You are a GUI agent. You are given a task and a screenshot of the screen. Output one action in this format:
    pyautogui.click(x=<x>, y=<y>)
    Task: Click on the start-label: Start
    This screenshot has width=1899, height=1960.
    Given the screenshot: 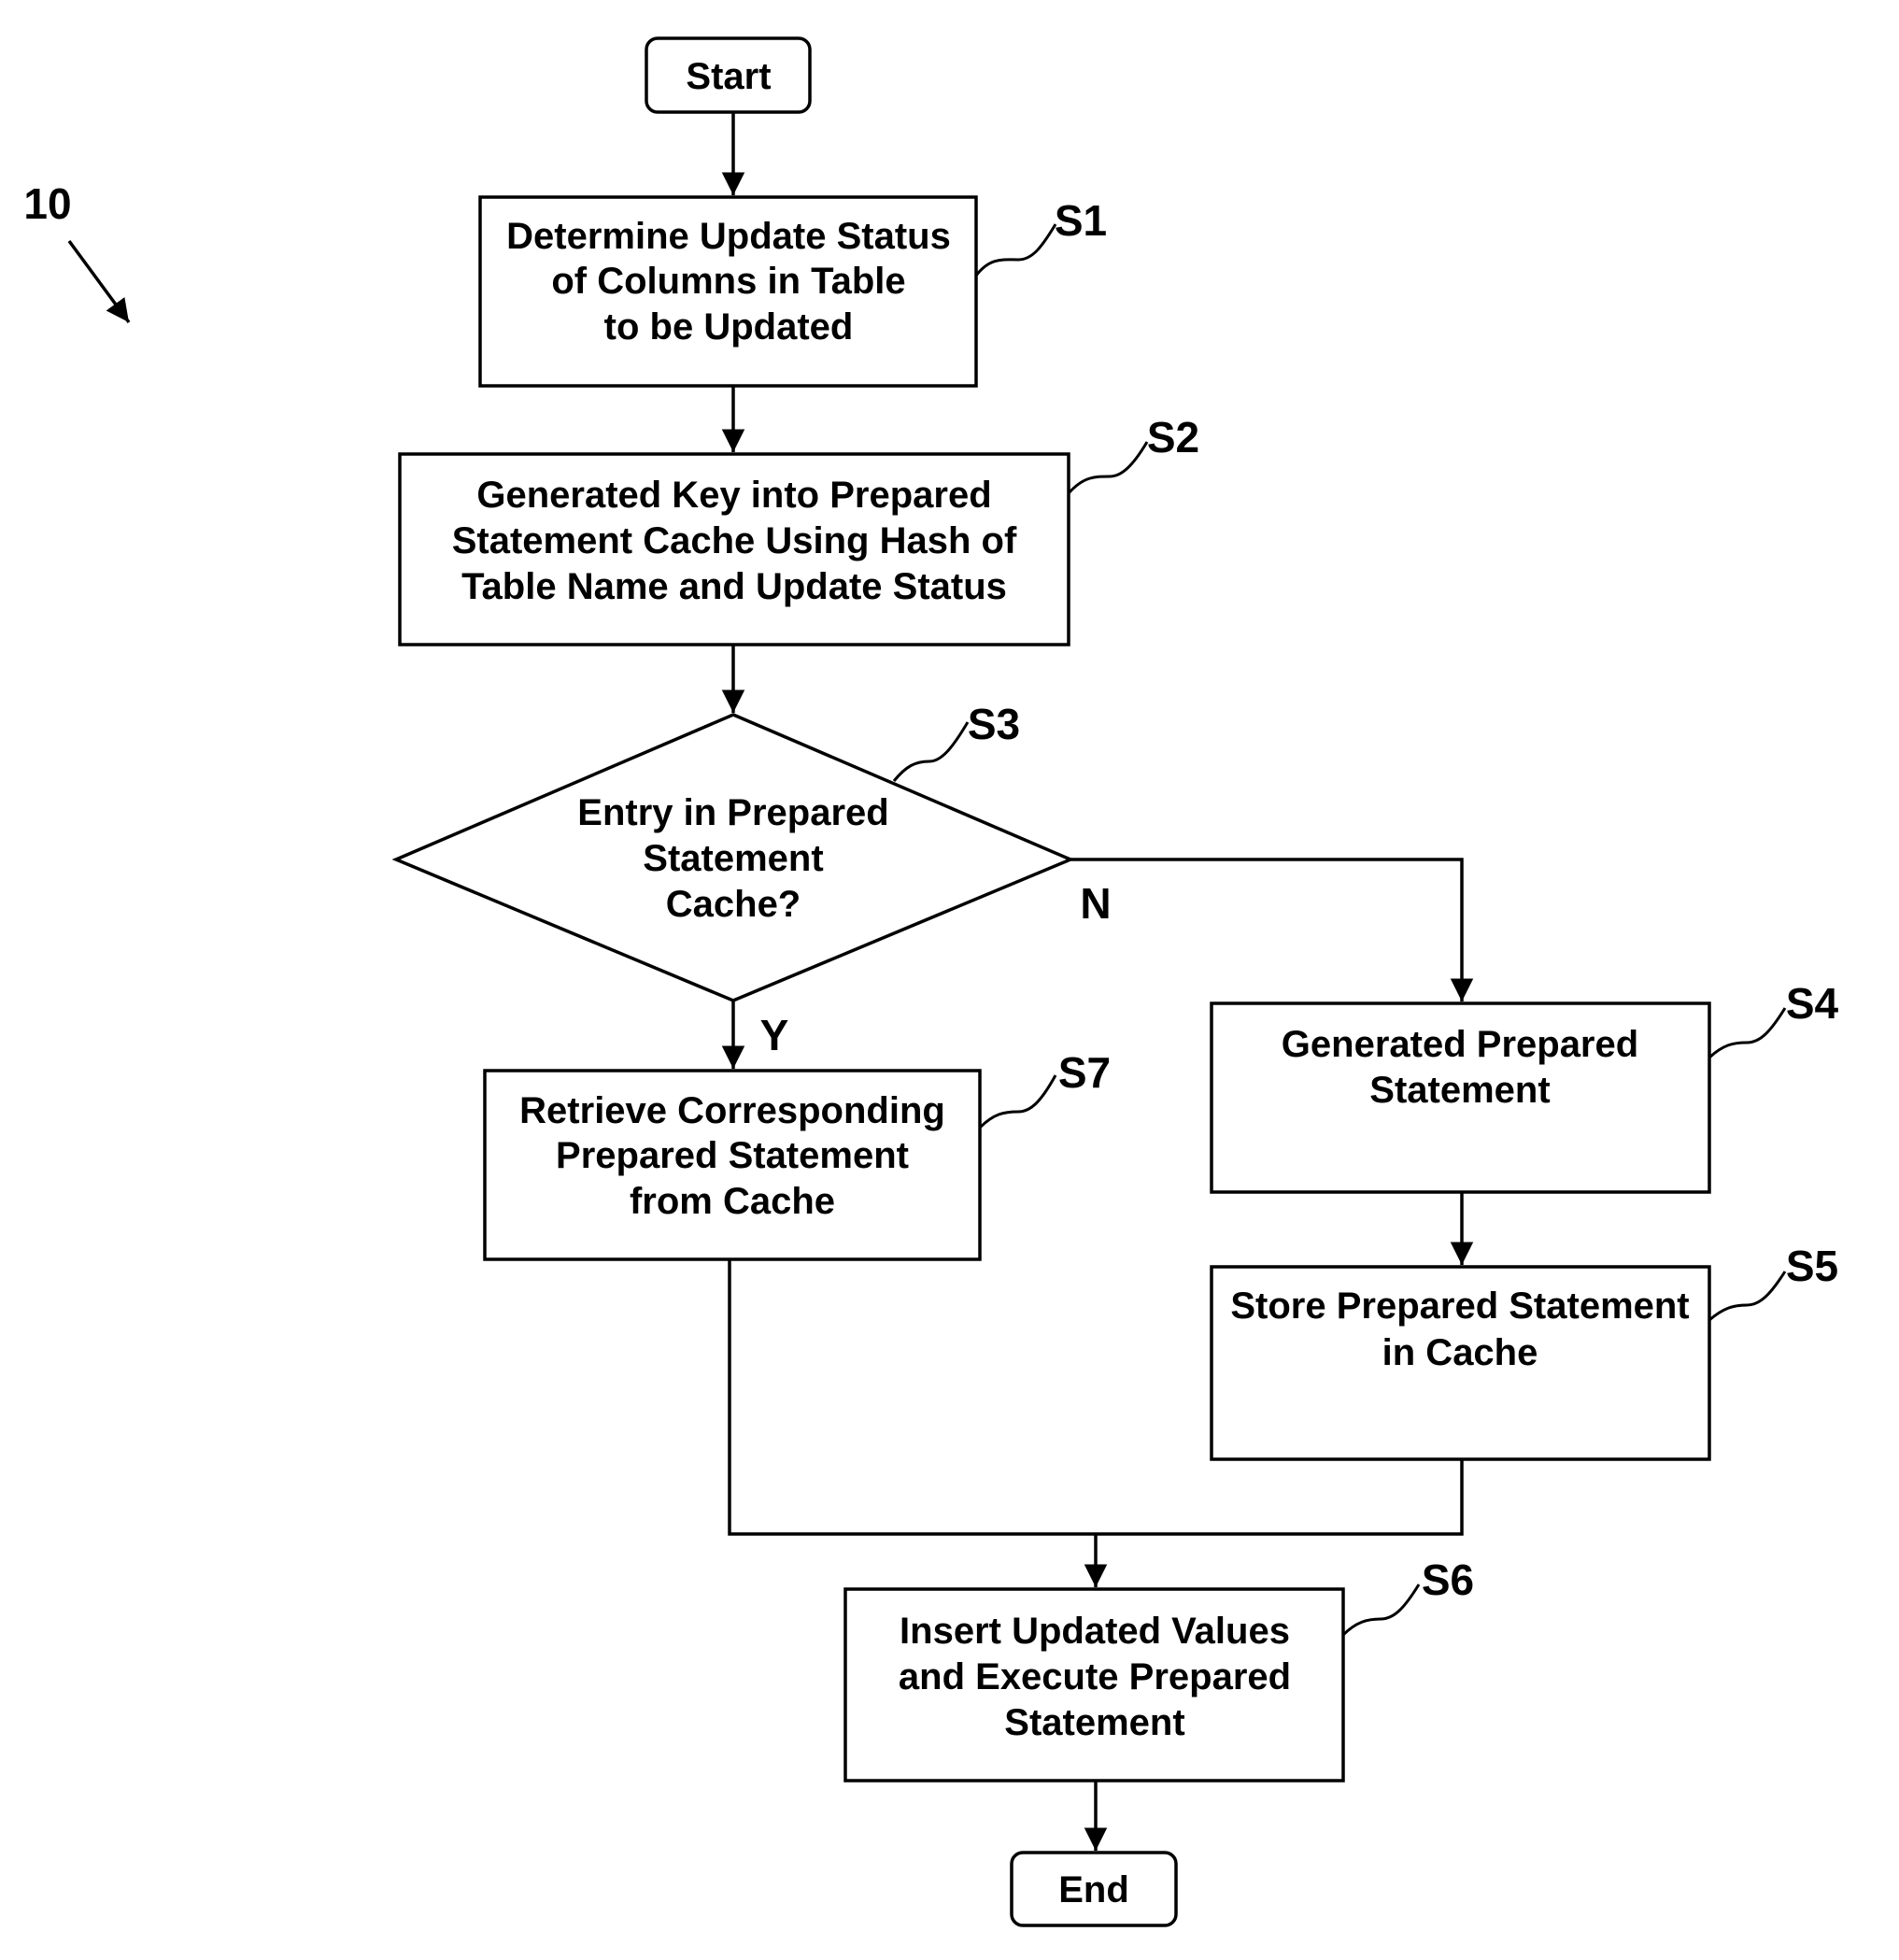 What is the action you would take?
    pyautogui.click(x=728, y=76)
    